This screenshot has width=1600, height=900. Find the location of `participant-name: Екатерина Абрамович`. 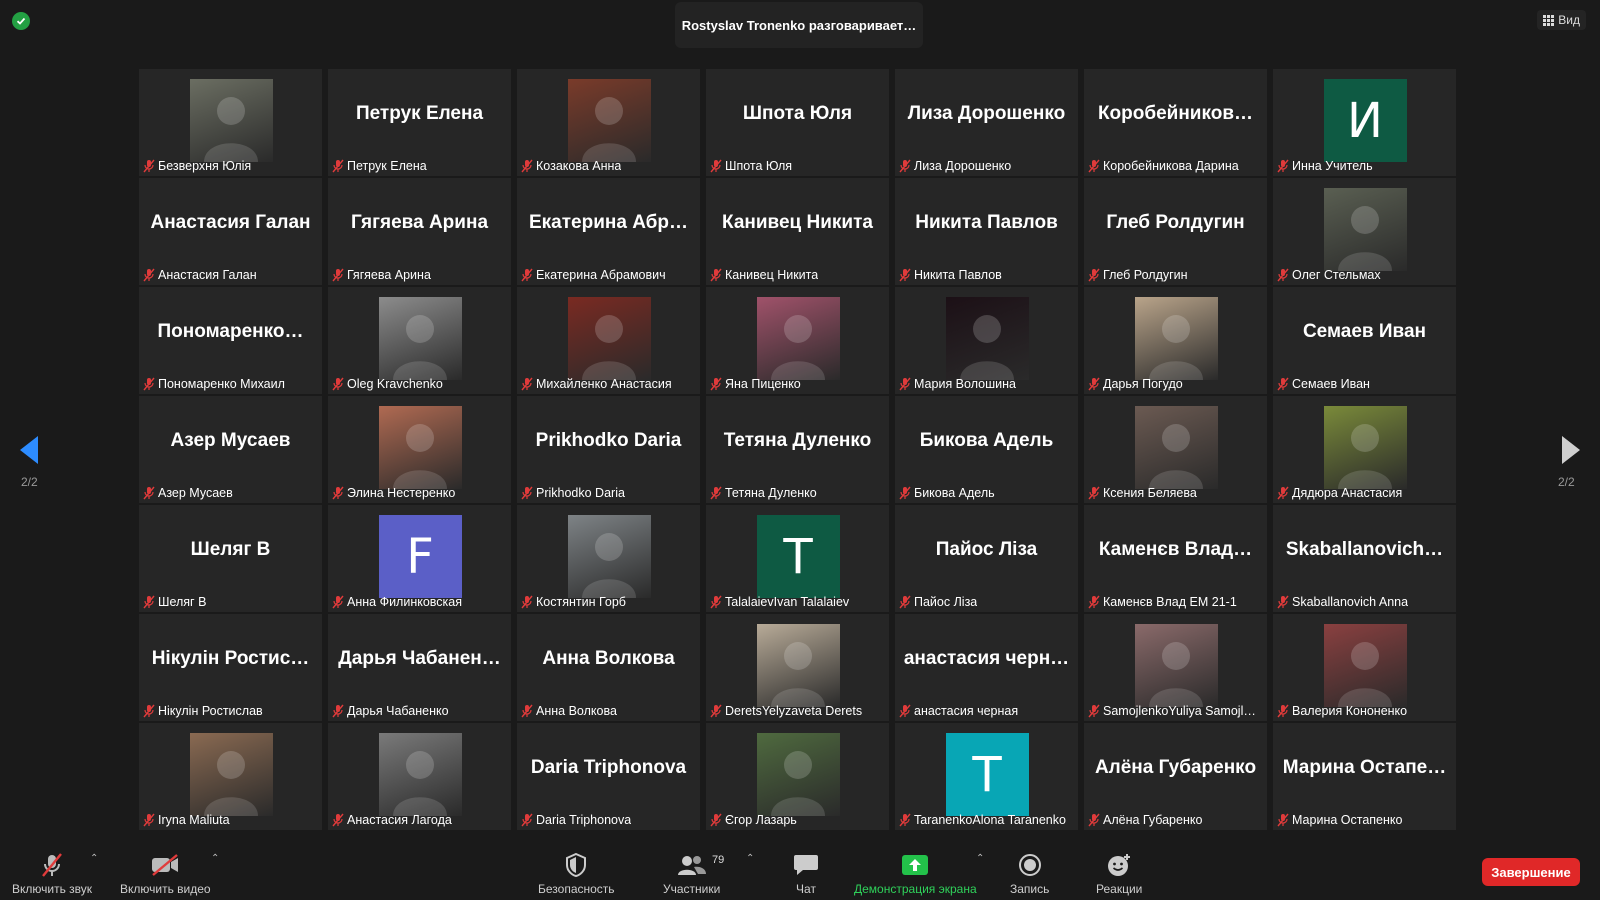

participant-name: Екатерина Абрамович is located at coordinates (601, 275).